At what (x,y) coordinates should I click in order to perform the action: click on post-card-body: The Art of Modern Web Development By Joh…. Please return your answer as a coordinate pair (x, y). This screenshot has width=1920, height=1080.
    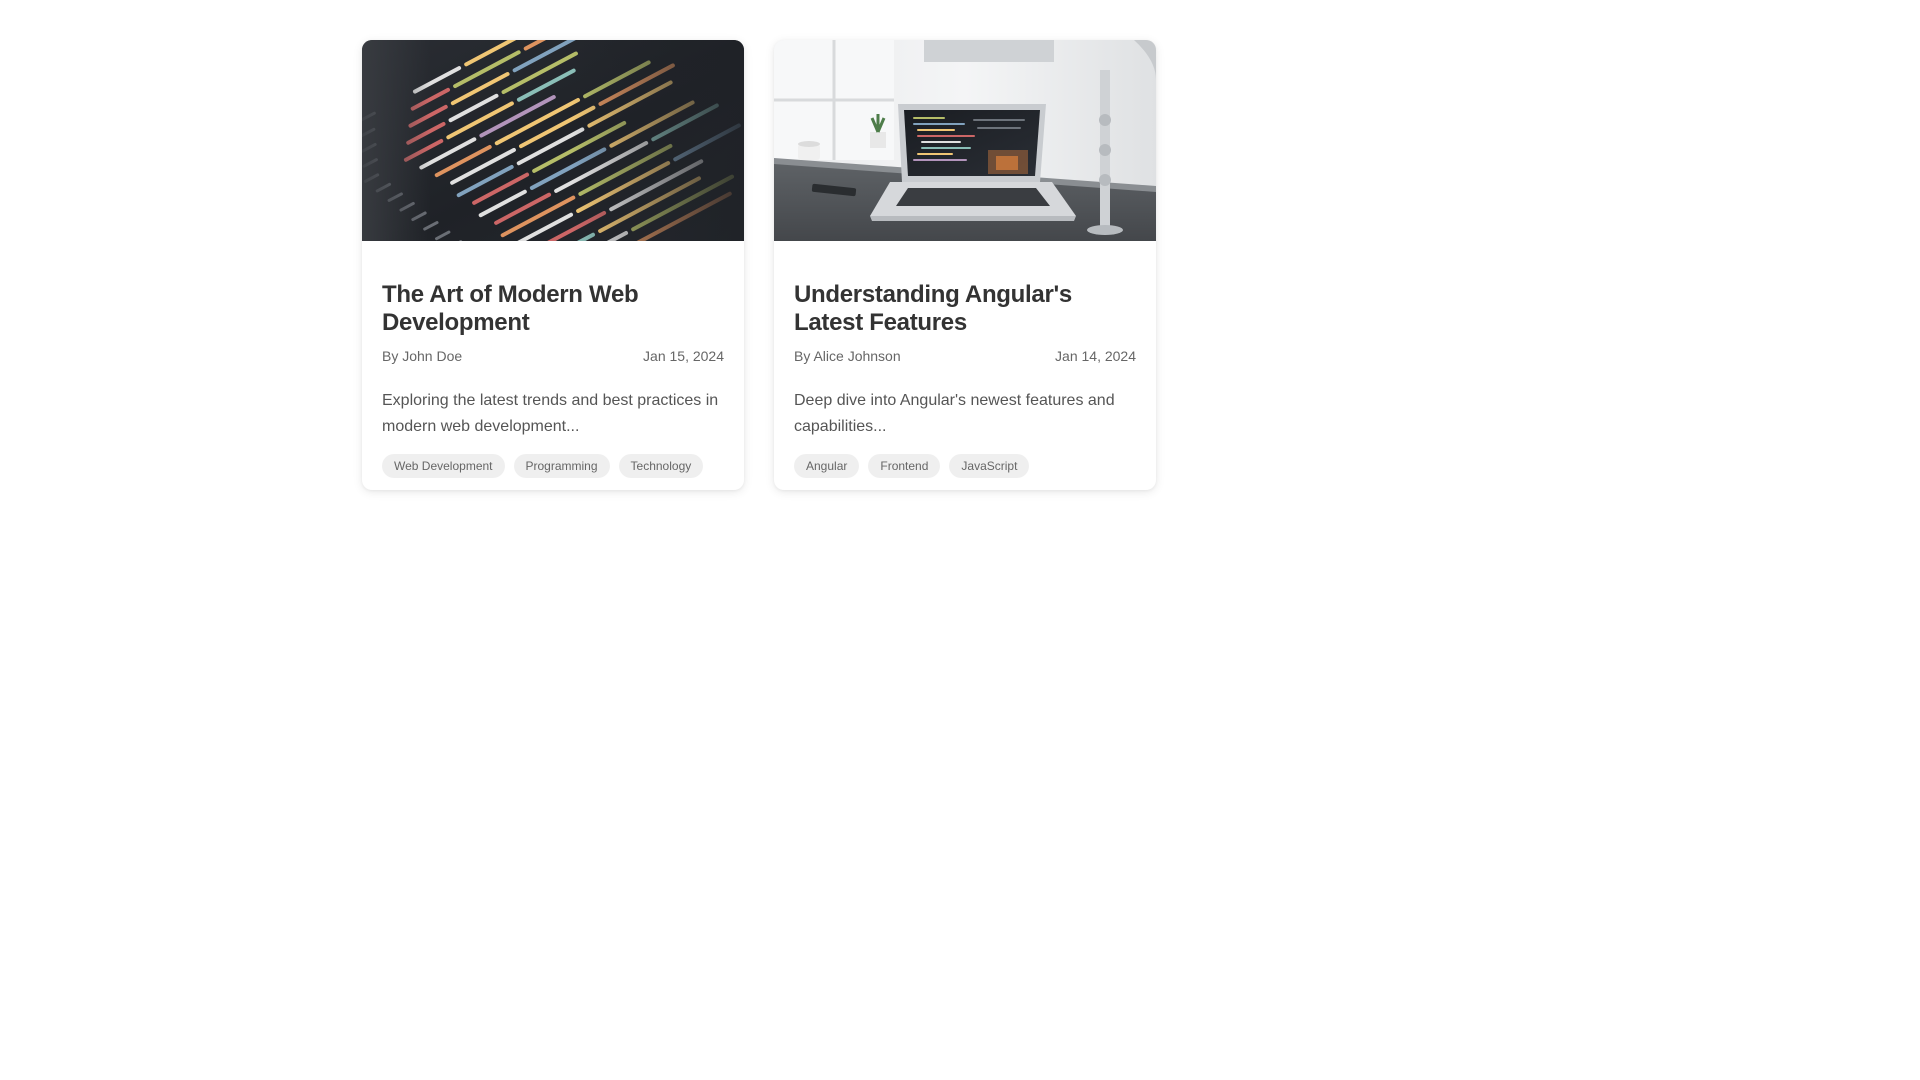
    Looking at the image, I should click on (553, 359).